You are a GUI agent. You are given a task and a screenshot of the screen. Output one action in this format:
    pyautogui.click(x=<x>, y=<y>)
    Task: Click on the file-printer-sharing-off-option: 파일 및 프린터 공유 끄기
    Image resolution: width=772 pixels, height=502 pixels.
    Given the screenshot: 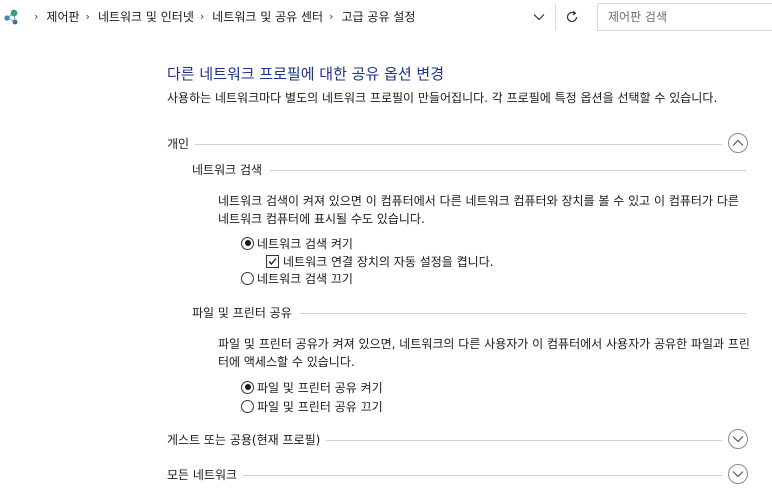 What is the action you would take?
    pyautogui.click(x=312, y=406)
    